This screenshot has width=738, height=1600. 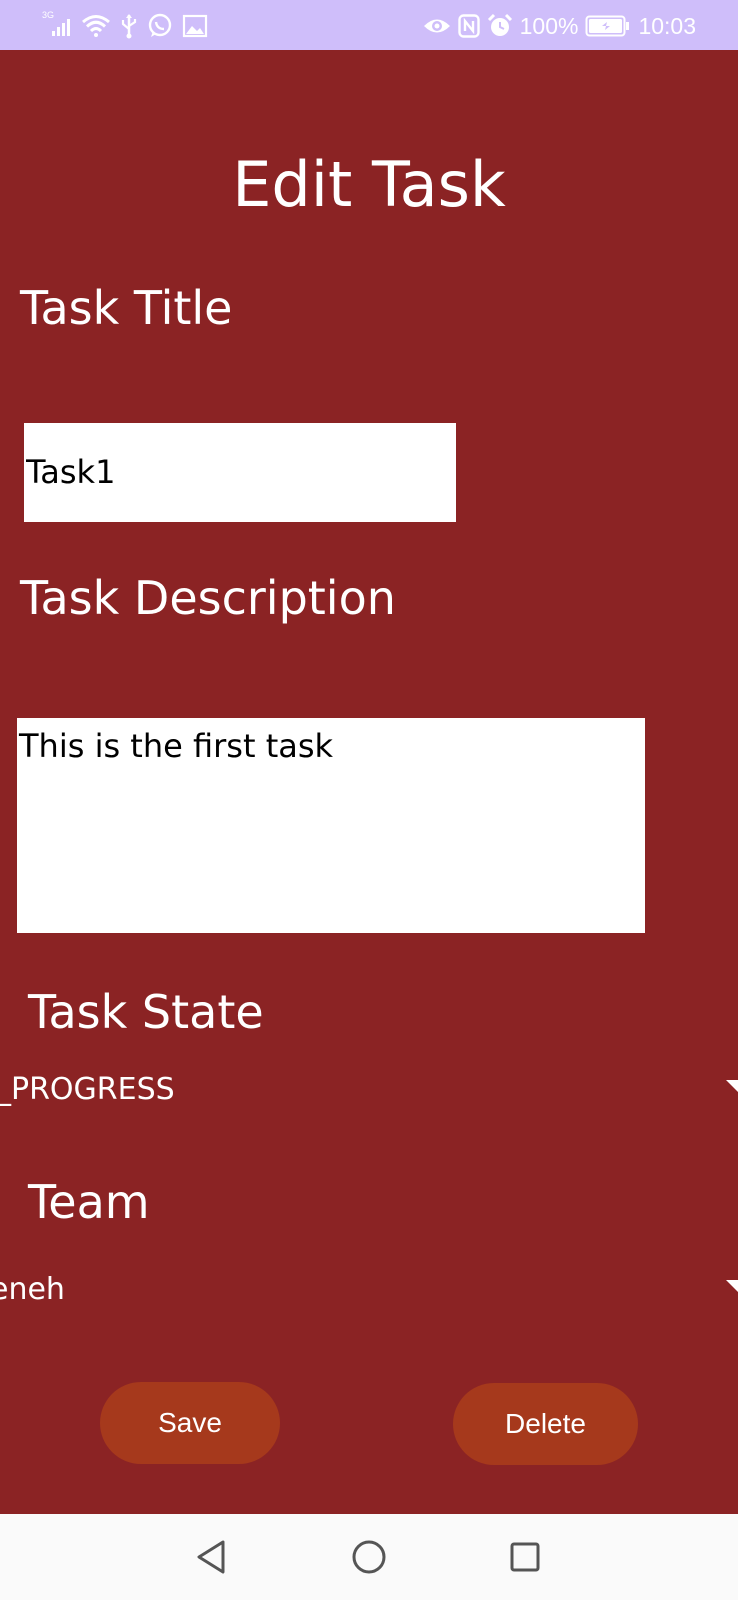 I want to click on status-time: 10:03, so click(x=667, y=26).